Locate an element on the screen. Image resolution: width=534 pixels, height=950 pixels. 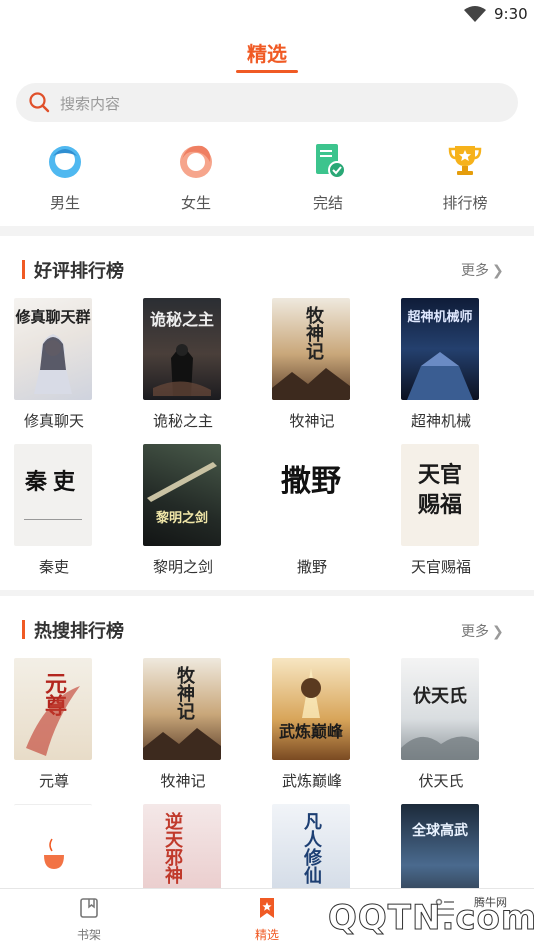
bookshelf-icon is located at coordinates (89, 908).